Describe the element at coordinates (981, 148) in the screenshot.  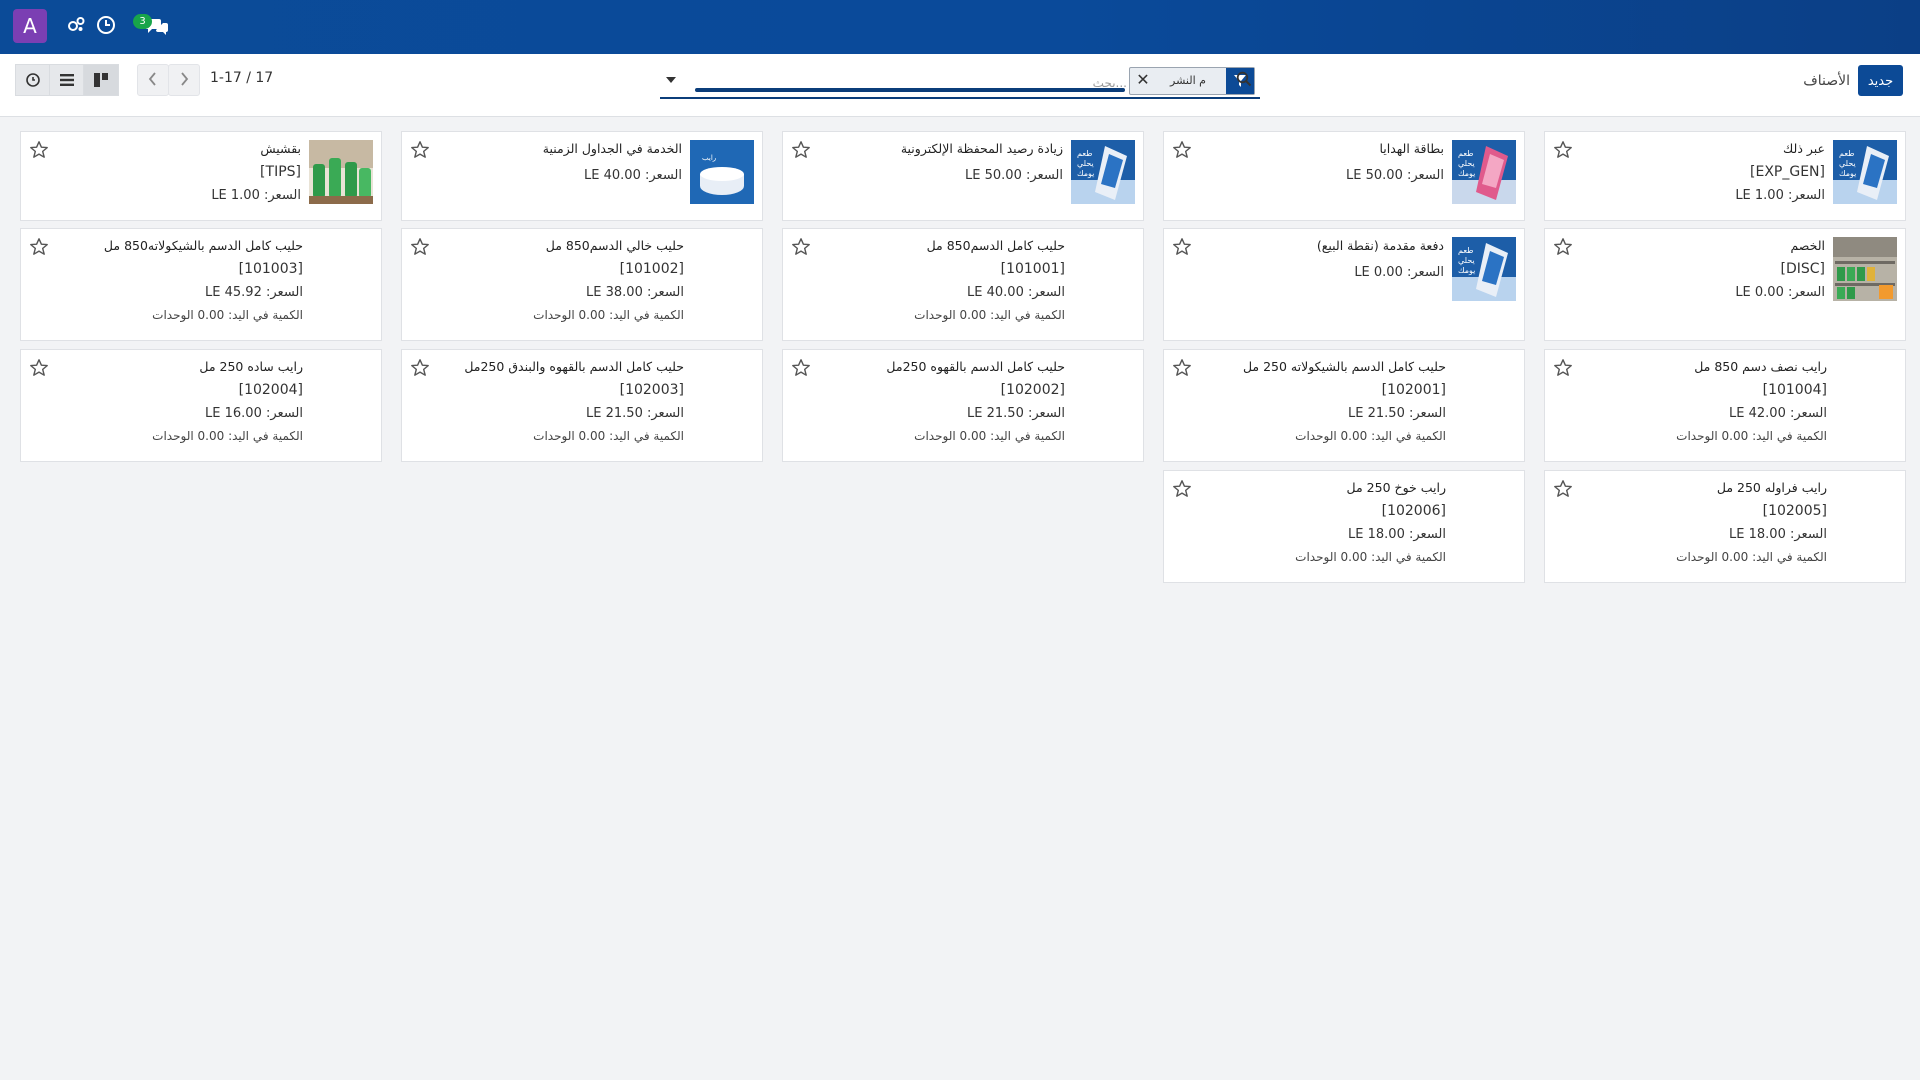
I see `product-name: زيادة رصيد المحفظة الإلكترونية` at that location.